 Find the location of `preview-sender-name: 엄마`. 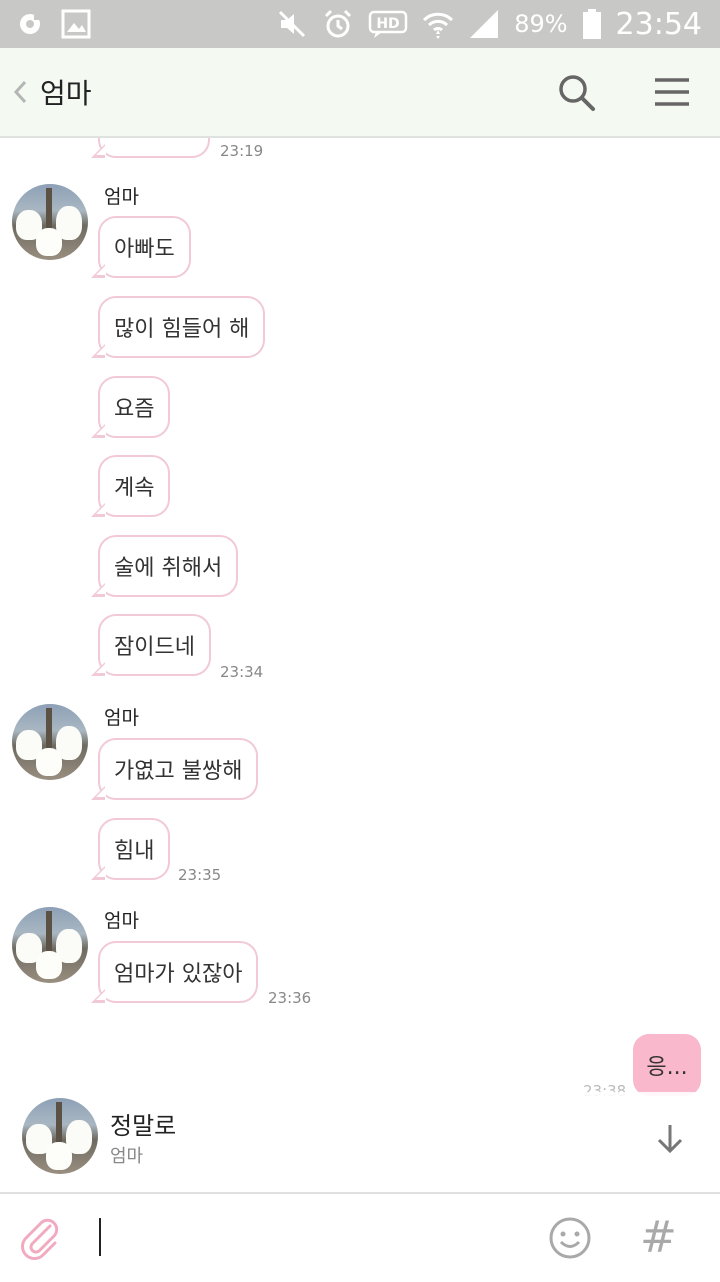

preview-sender-name: 엄마 is located at coordinates (127, 1156).